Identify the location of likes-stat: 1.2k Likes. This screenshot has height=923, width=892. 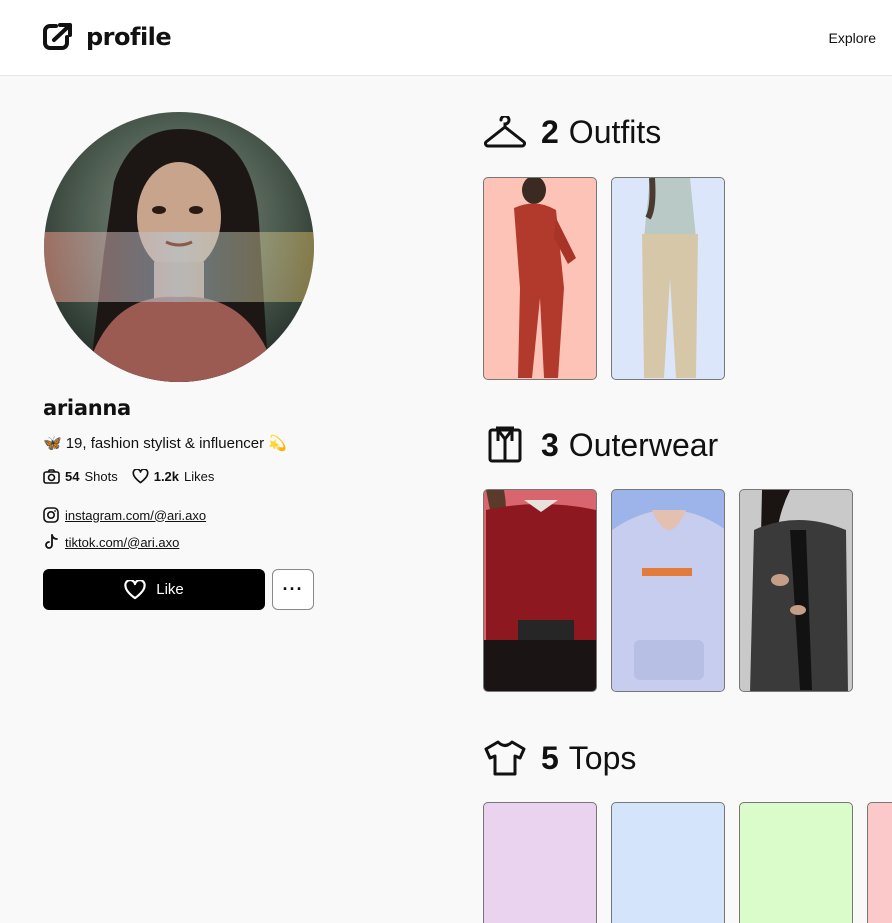
(173, 476).